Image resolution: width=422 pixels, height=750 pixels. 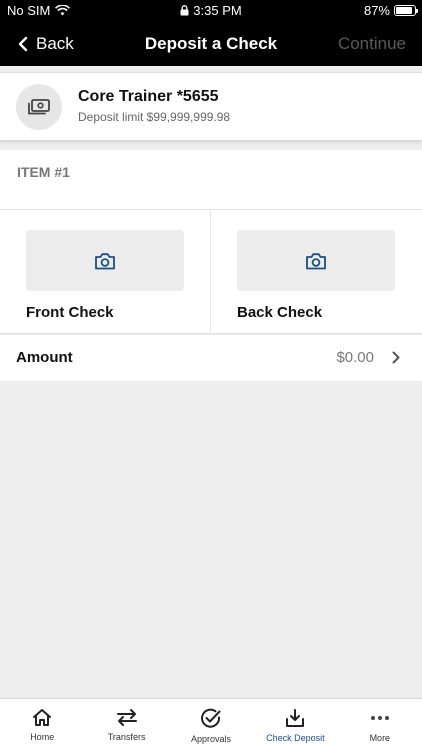 I want to click on item-title: ITEM #1, so click(x=43, y=172).